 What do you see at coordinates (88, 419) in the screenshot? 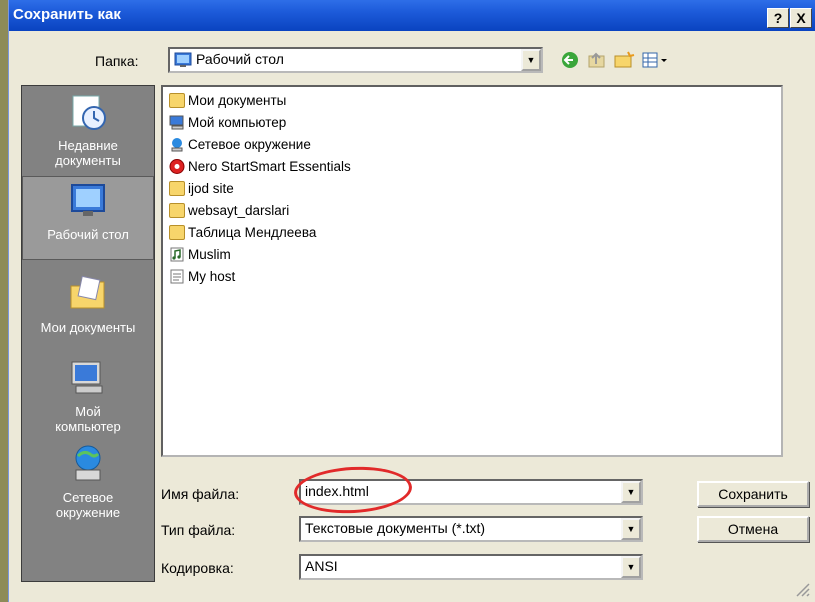
I see `place-label-my-computer: Мой компьютер` at bounding box center [88, 419].